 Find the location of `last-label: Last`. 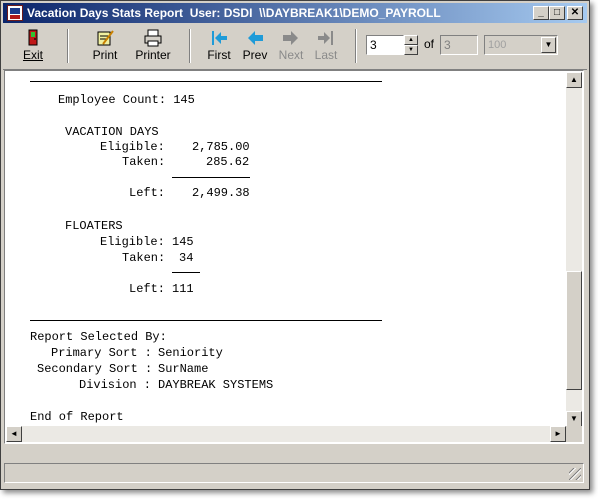

last-label: Last is located at coordinates (326, 55).